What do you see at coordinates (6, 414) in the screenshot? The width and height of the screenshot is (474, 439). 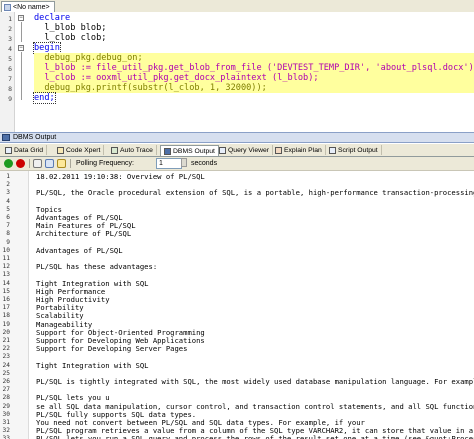 I see `output-line-number: 30` at bounding box center [6, 414].